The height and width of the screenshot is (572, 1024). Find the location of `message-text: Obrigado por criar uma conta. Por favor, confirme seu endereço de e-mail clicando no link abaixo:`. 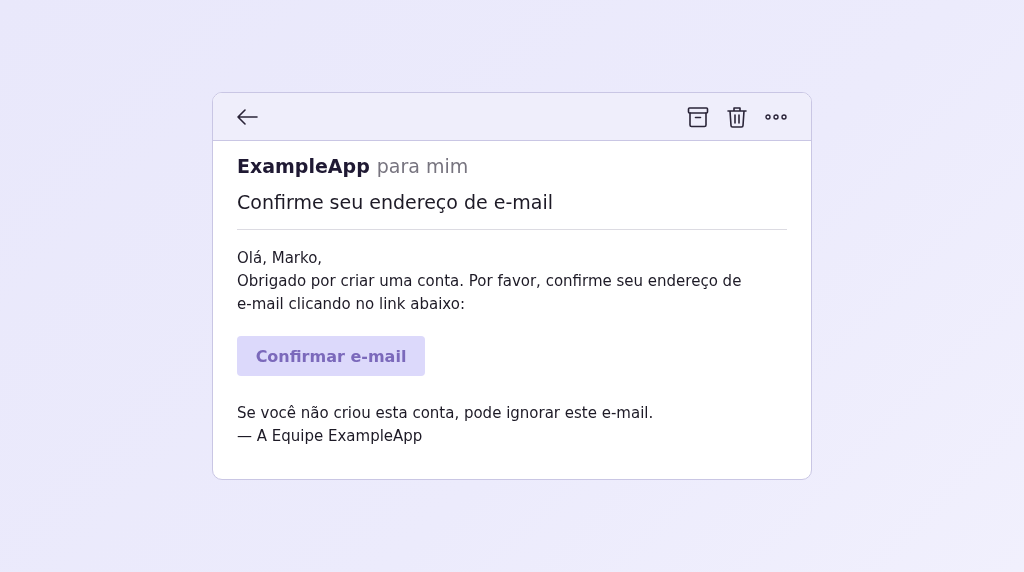

message-text: Obrigado por criar uma conta. Por favor, confirme seu endereço de e-mail clicando no link abaixo: is located at coordinates (490, 293).